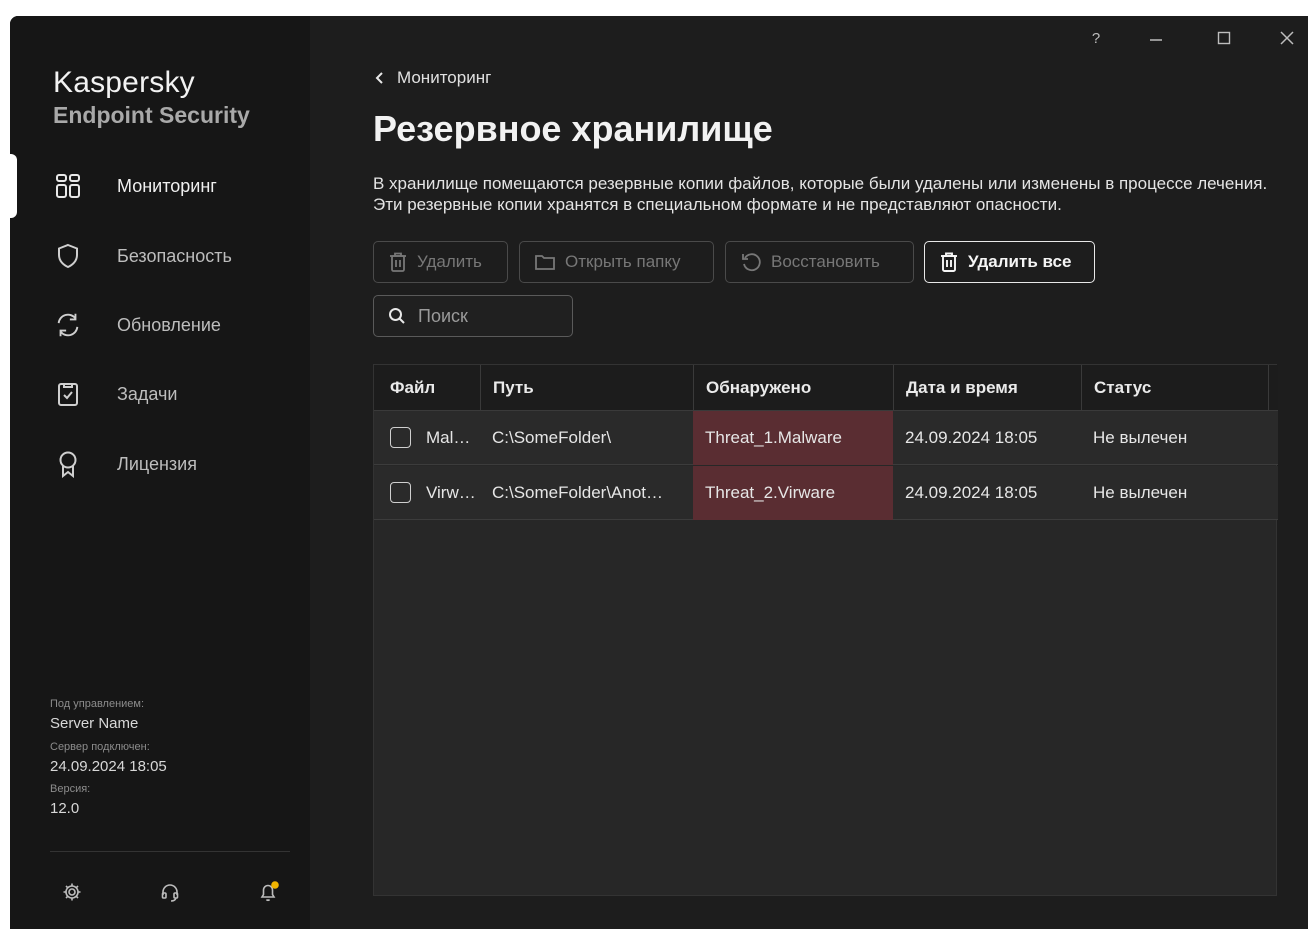 The image size is (1308, 929). What do you see at coordinates (397, 316) in the screenshot?
I see `search-icon` at bounding box center [397, 316].